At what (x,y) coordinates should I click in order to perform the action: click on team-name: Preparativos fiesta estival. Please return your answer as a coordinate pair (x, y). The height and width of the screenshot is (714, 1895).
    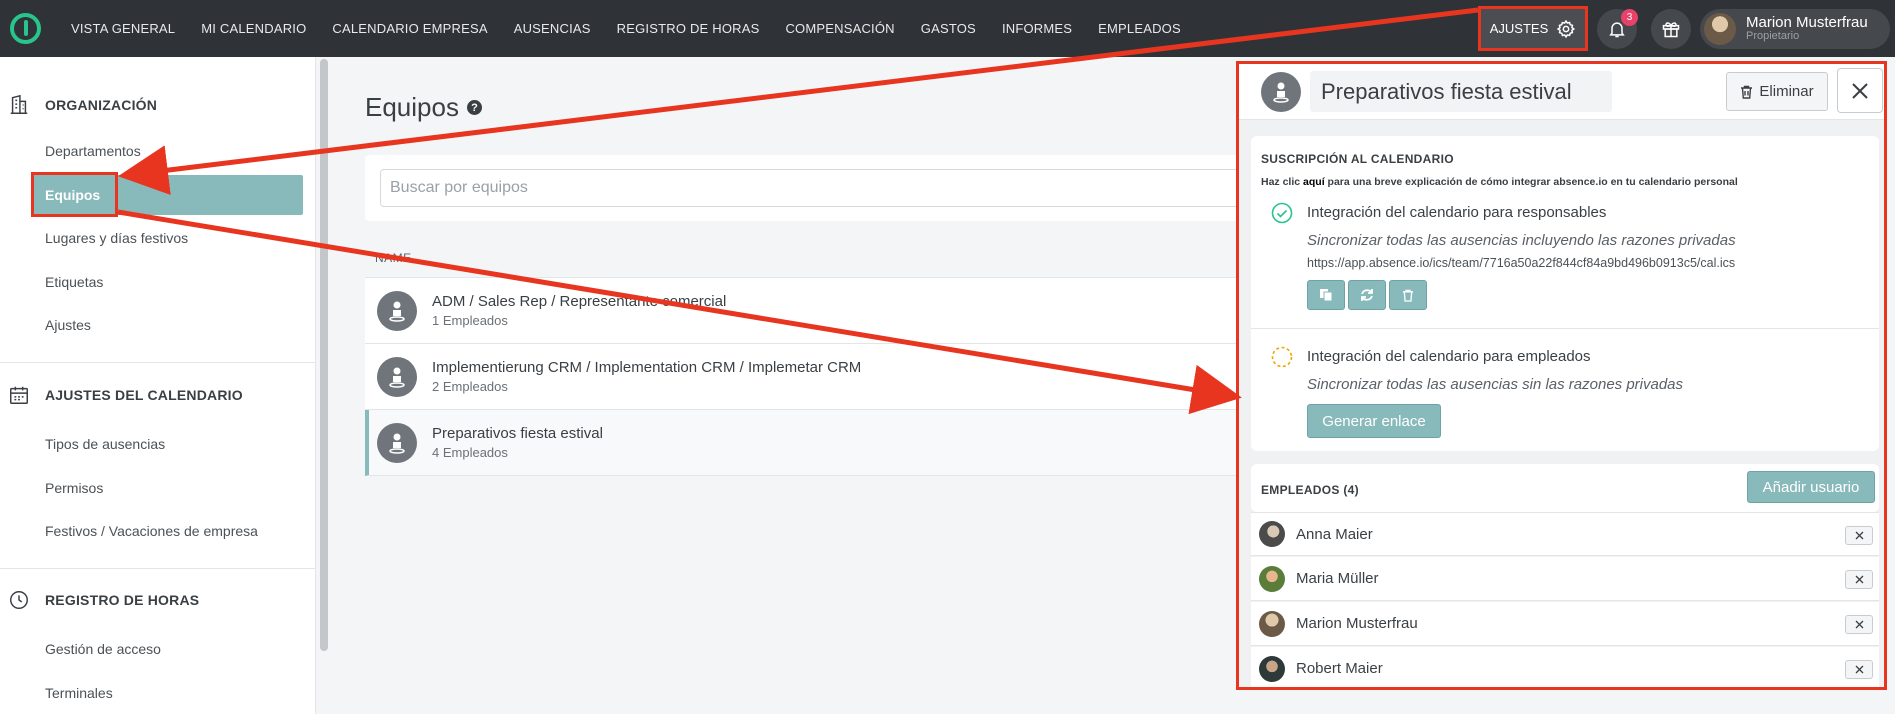
    Looking at the image, I should click on (517, 433).